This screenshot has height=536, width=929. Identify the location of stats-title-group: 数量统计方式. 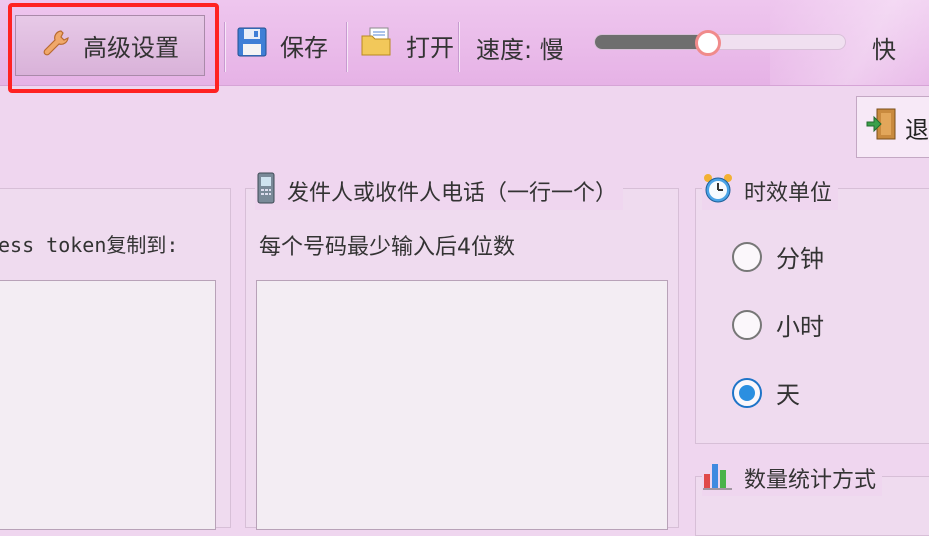
(792, 478).